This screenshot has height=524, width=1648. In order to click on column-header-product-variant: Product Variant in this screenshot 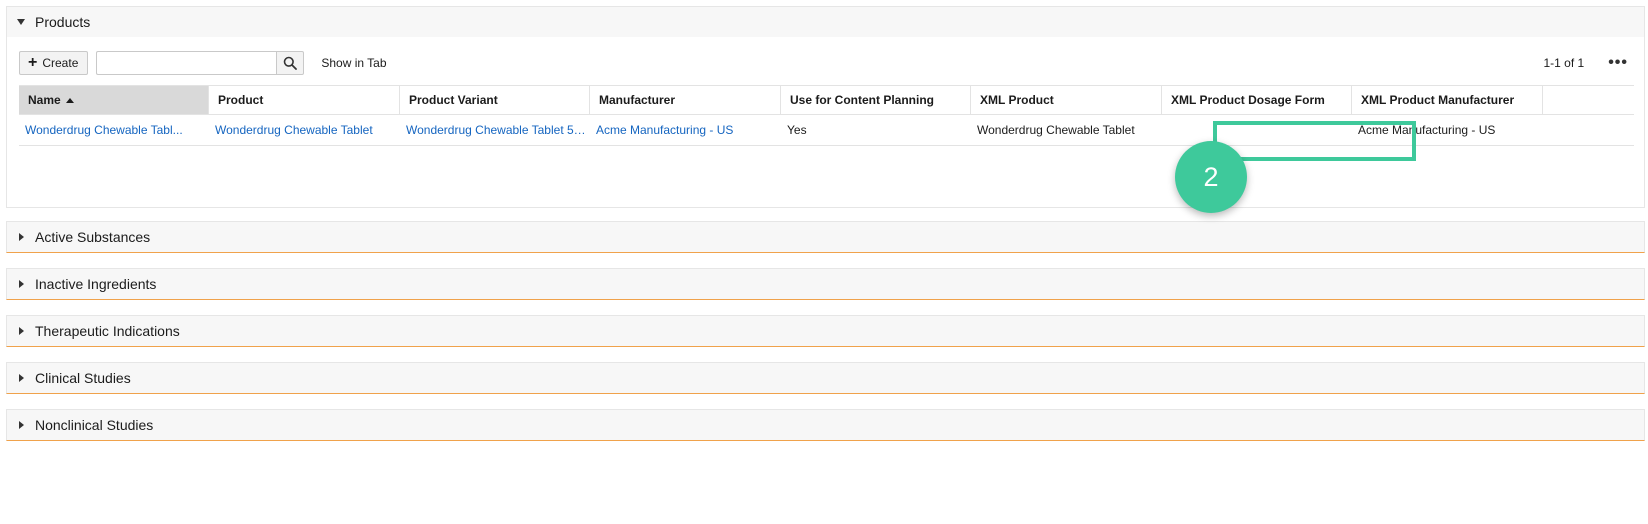, I will do `click(495, 100)`.